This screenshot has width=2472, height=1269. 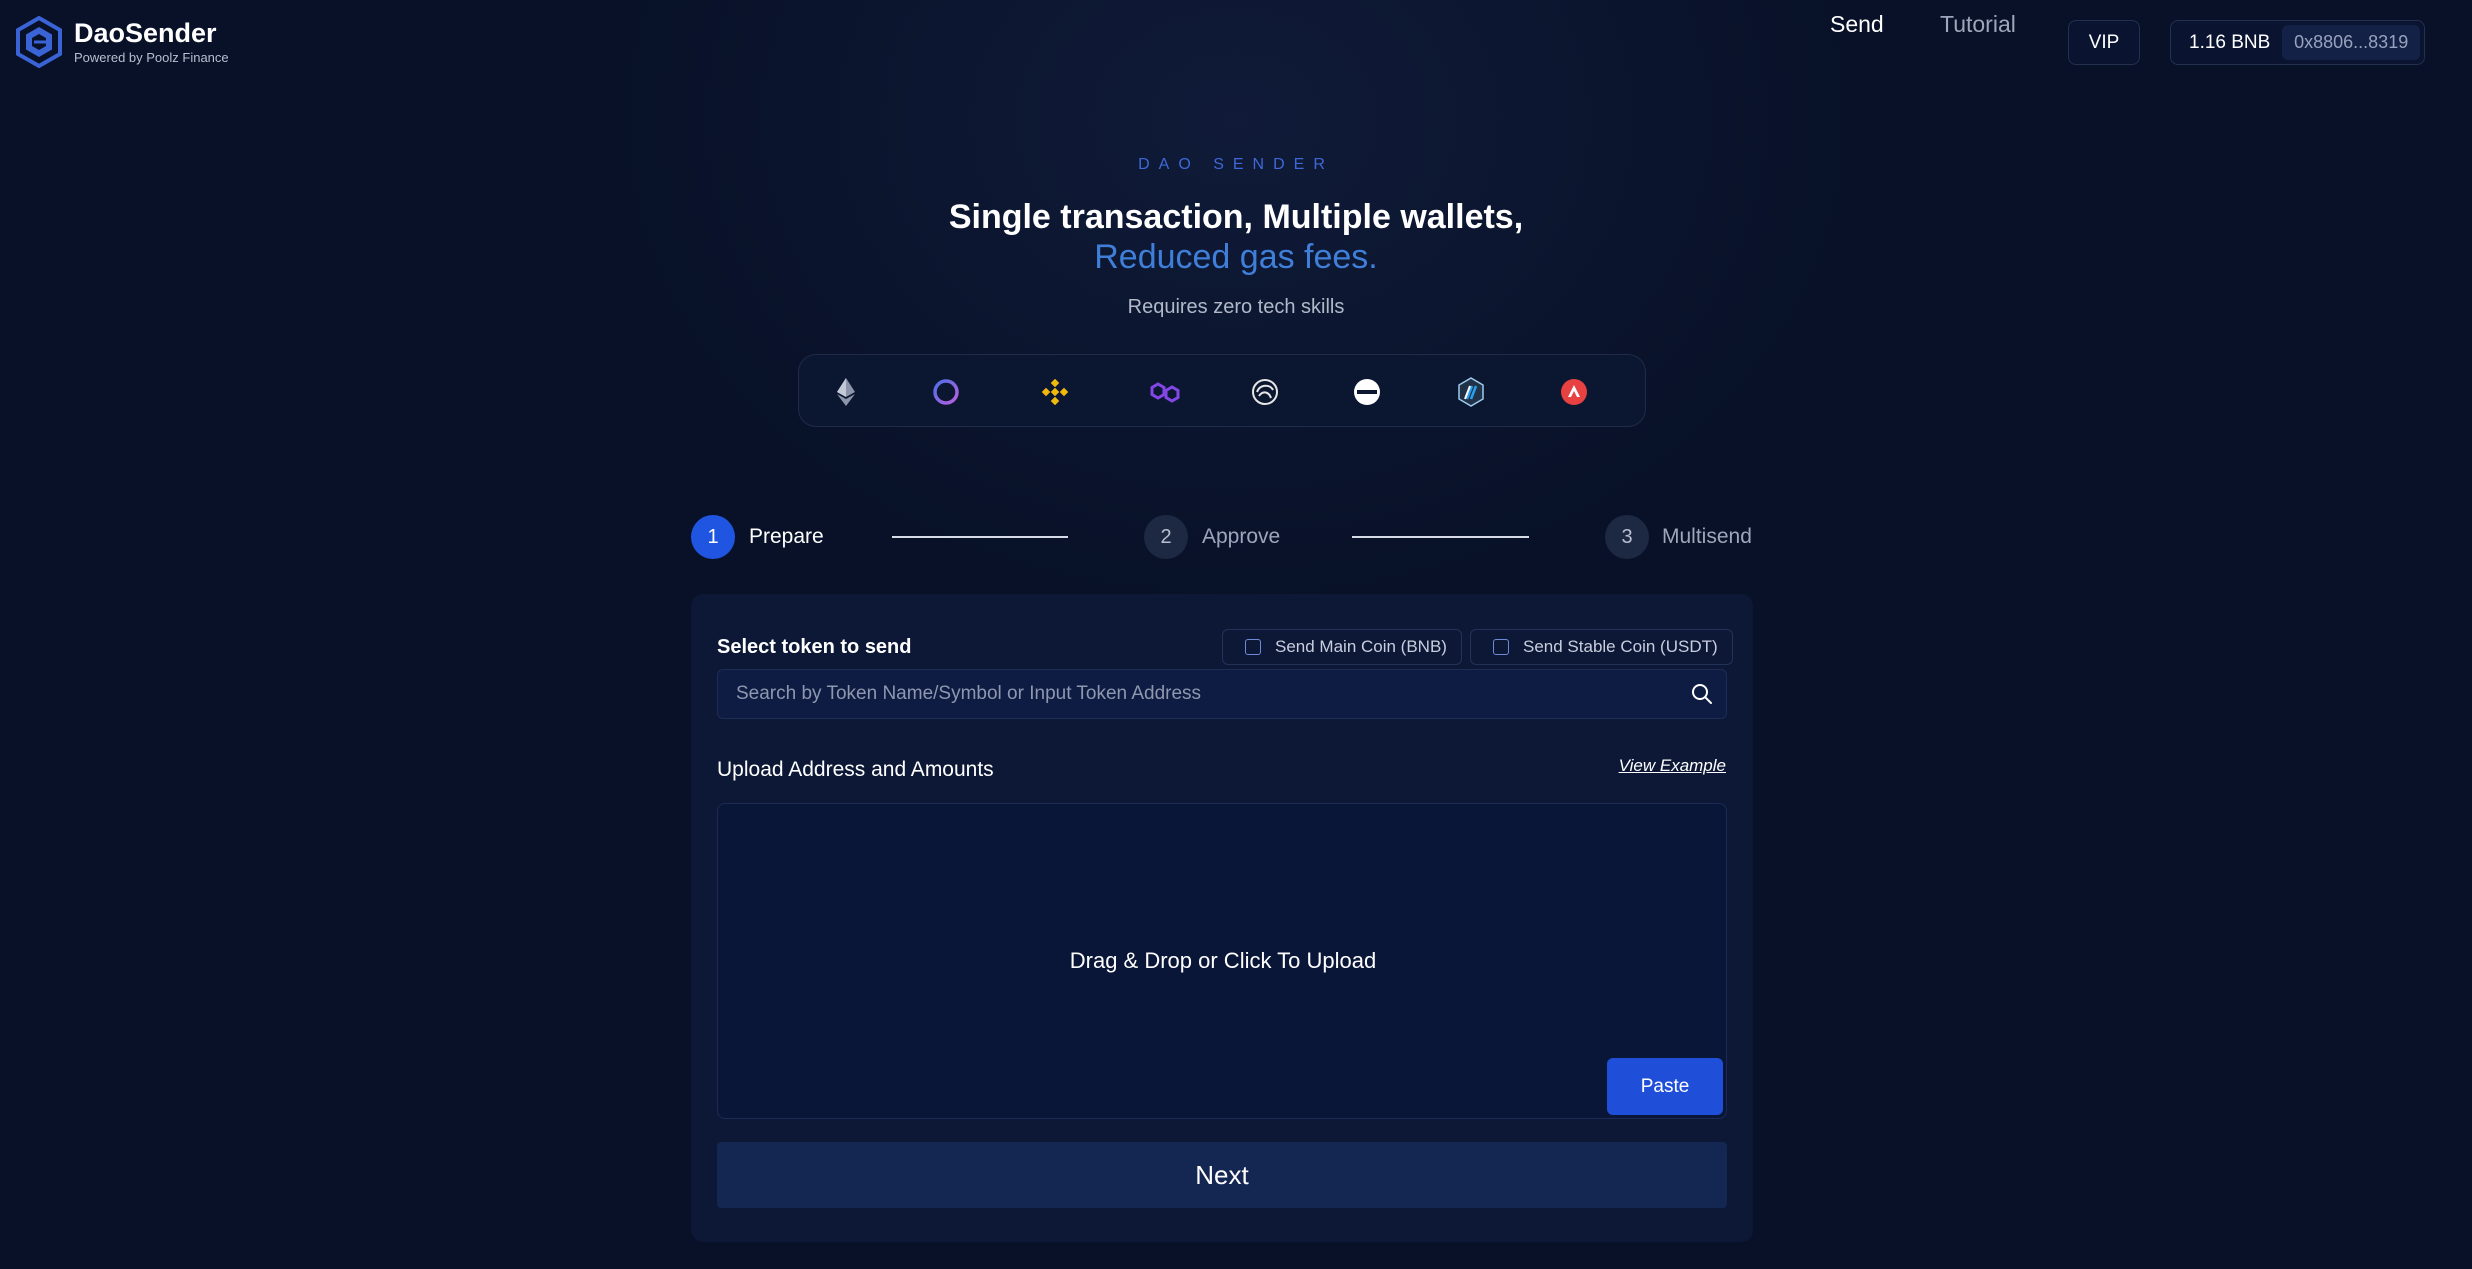 I want to click on token-search-box, so click(x=1222, y=694).